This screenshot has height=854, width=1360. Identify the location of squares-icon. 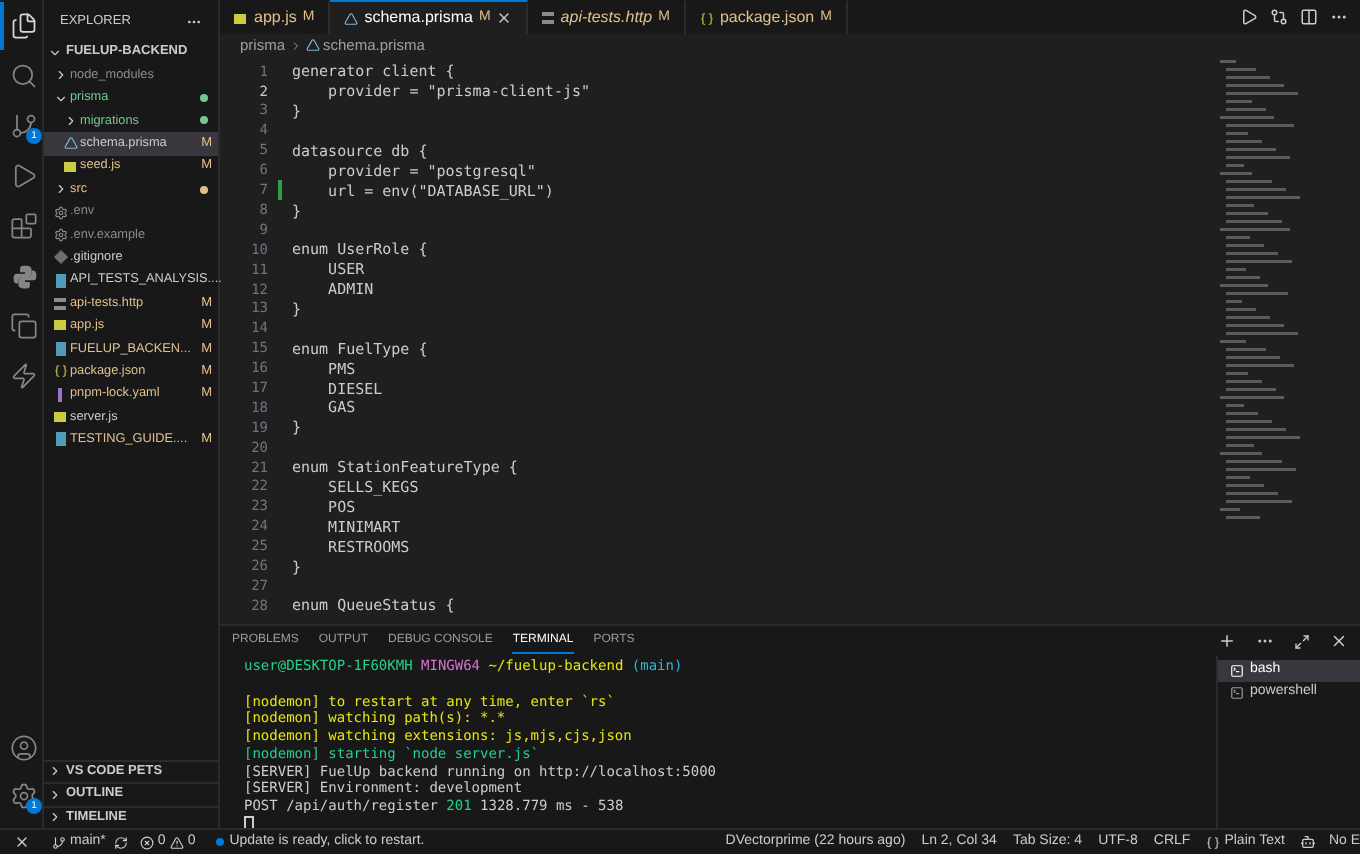
(24, 326).